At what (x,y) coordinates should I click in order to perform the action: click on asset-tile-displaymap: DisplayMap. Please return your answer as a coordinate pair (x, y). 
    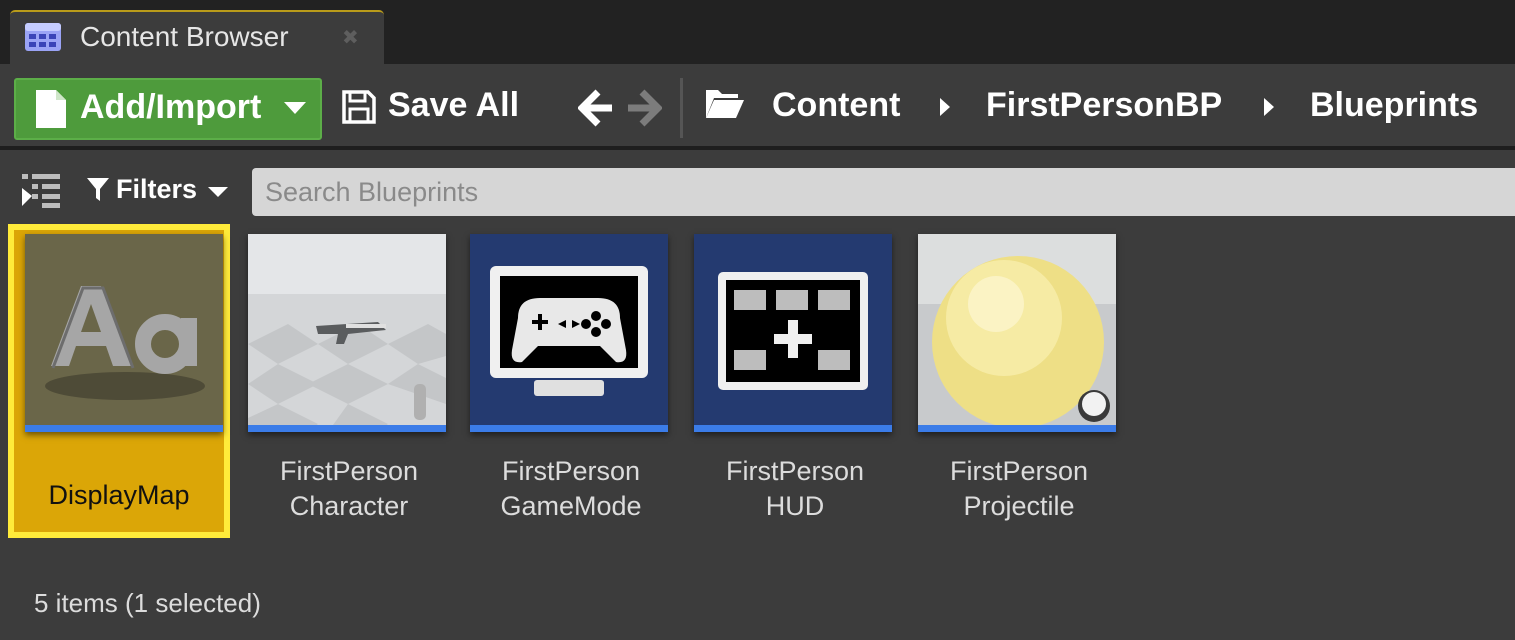
    Looking at the image, I should click on (119, 381).